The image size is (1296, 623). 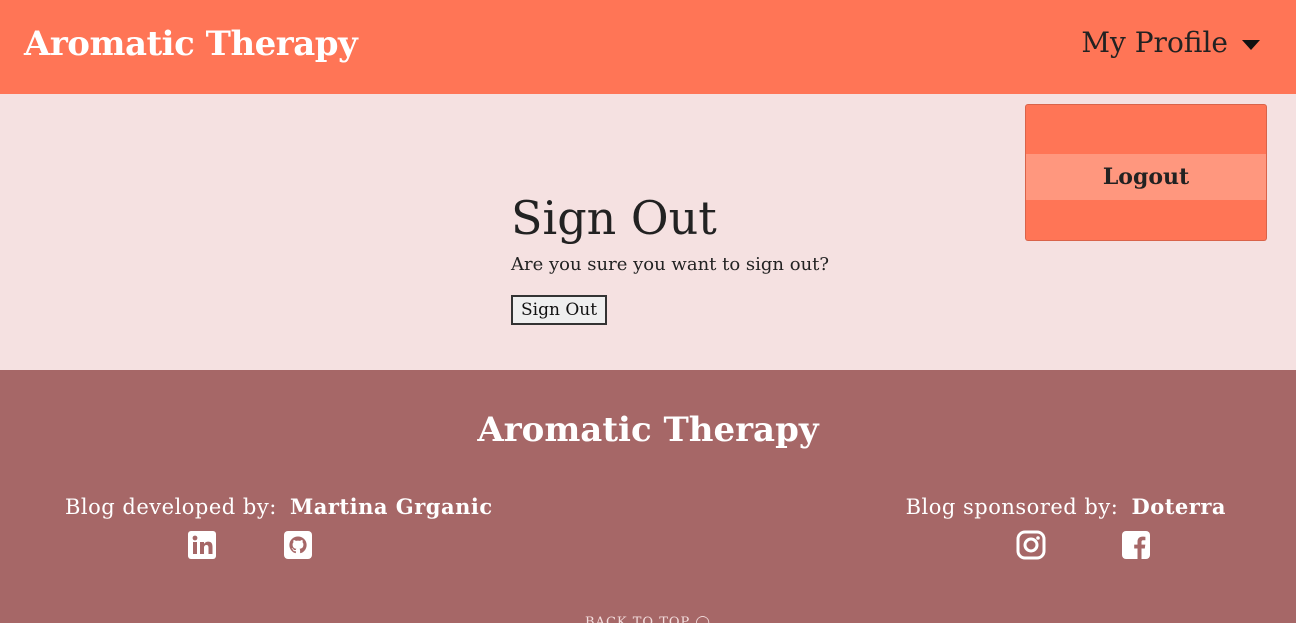 I want to click on my-profile-dropdown-toggle: My Profile, so click(x=1170, y=42).